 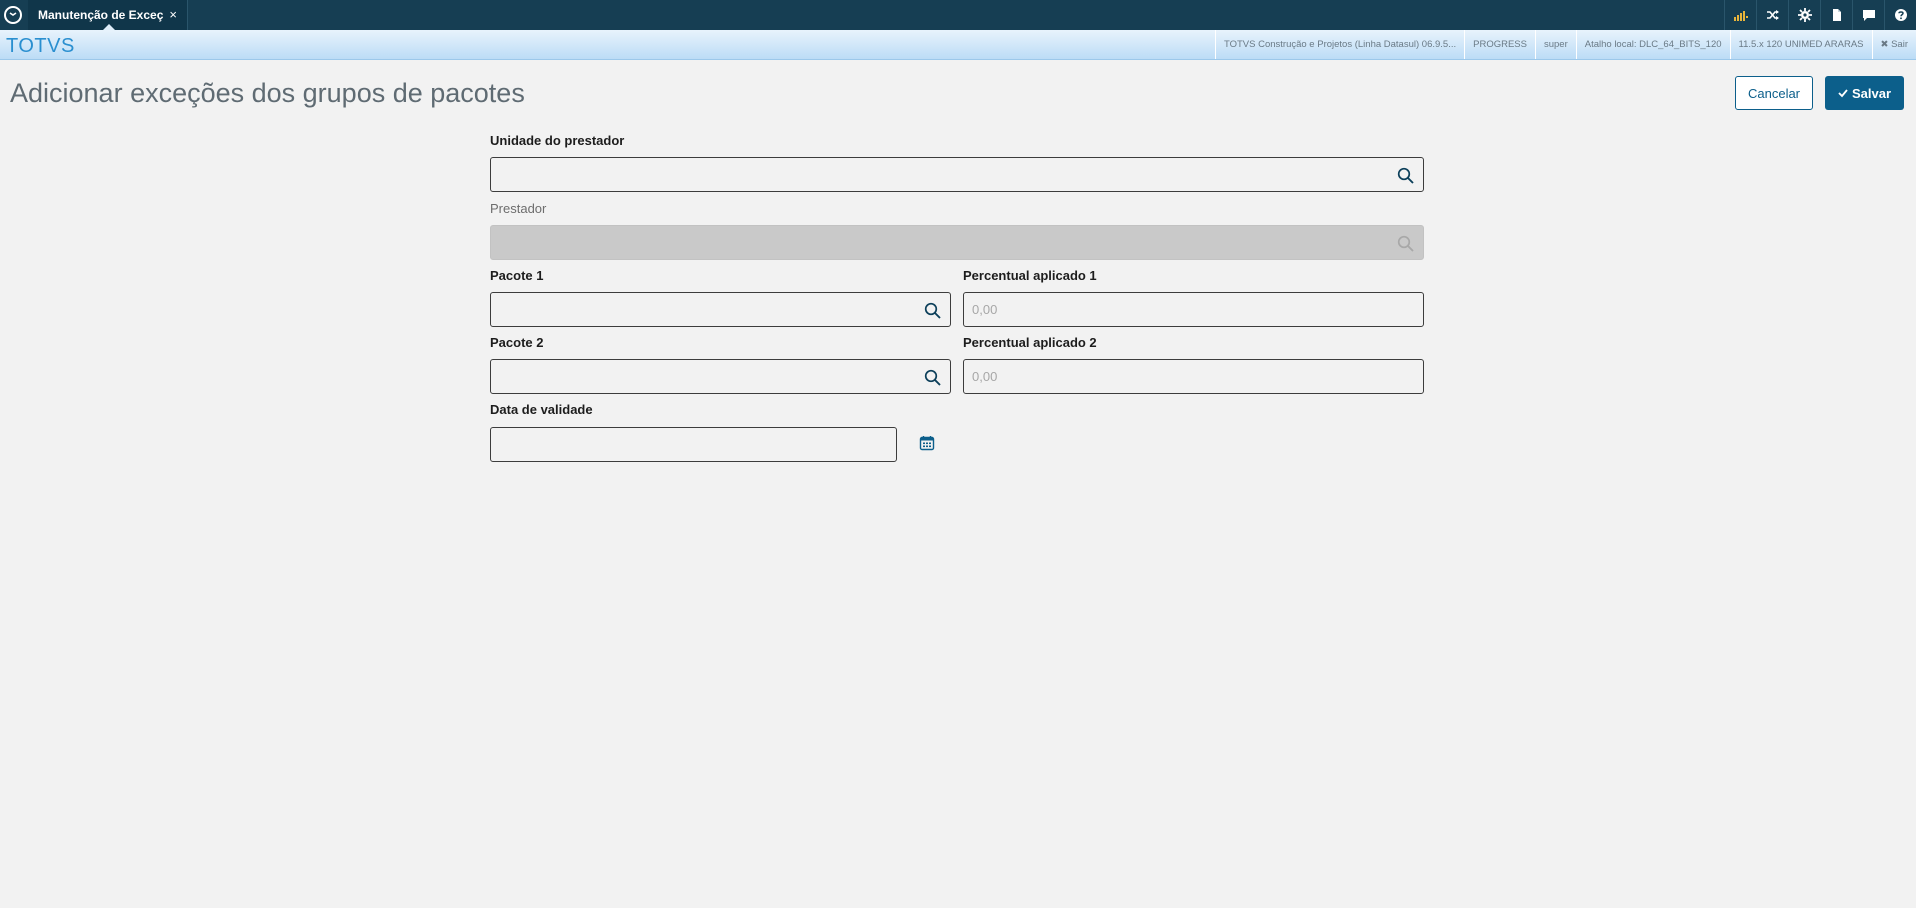 I want to click on prestador-input, so click(x=957, y=242).